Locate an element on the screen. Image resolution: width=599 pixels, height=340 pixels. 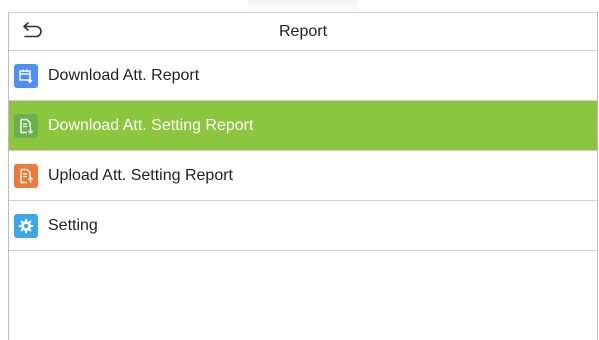
document-download-icon is located at coordinates (26, 125).